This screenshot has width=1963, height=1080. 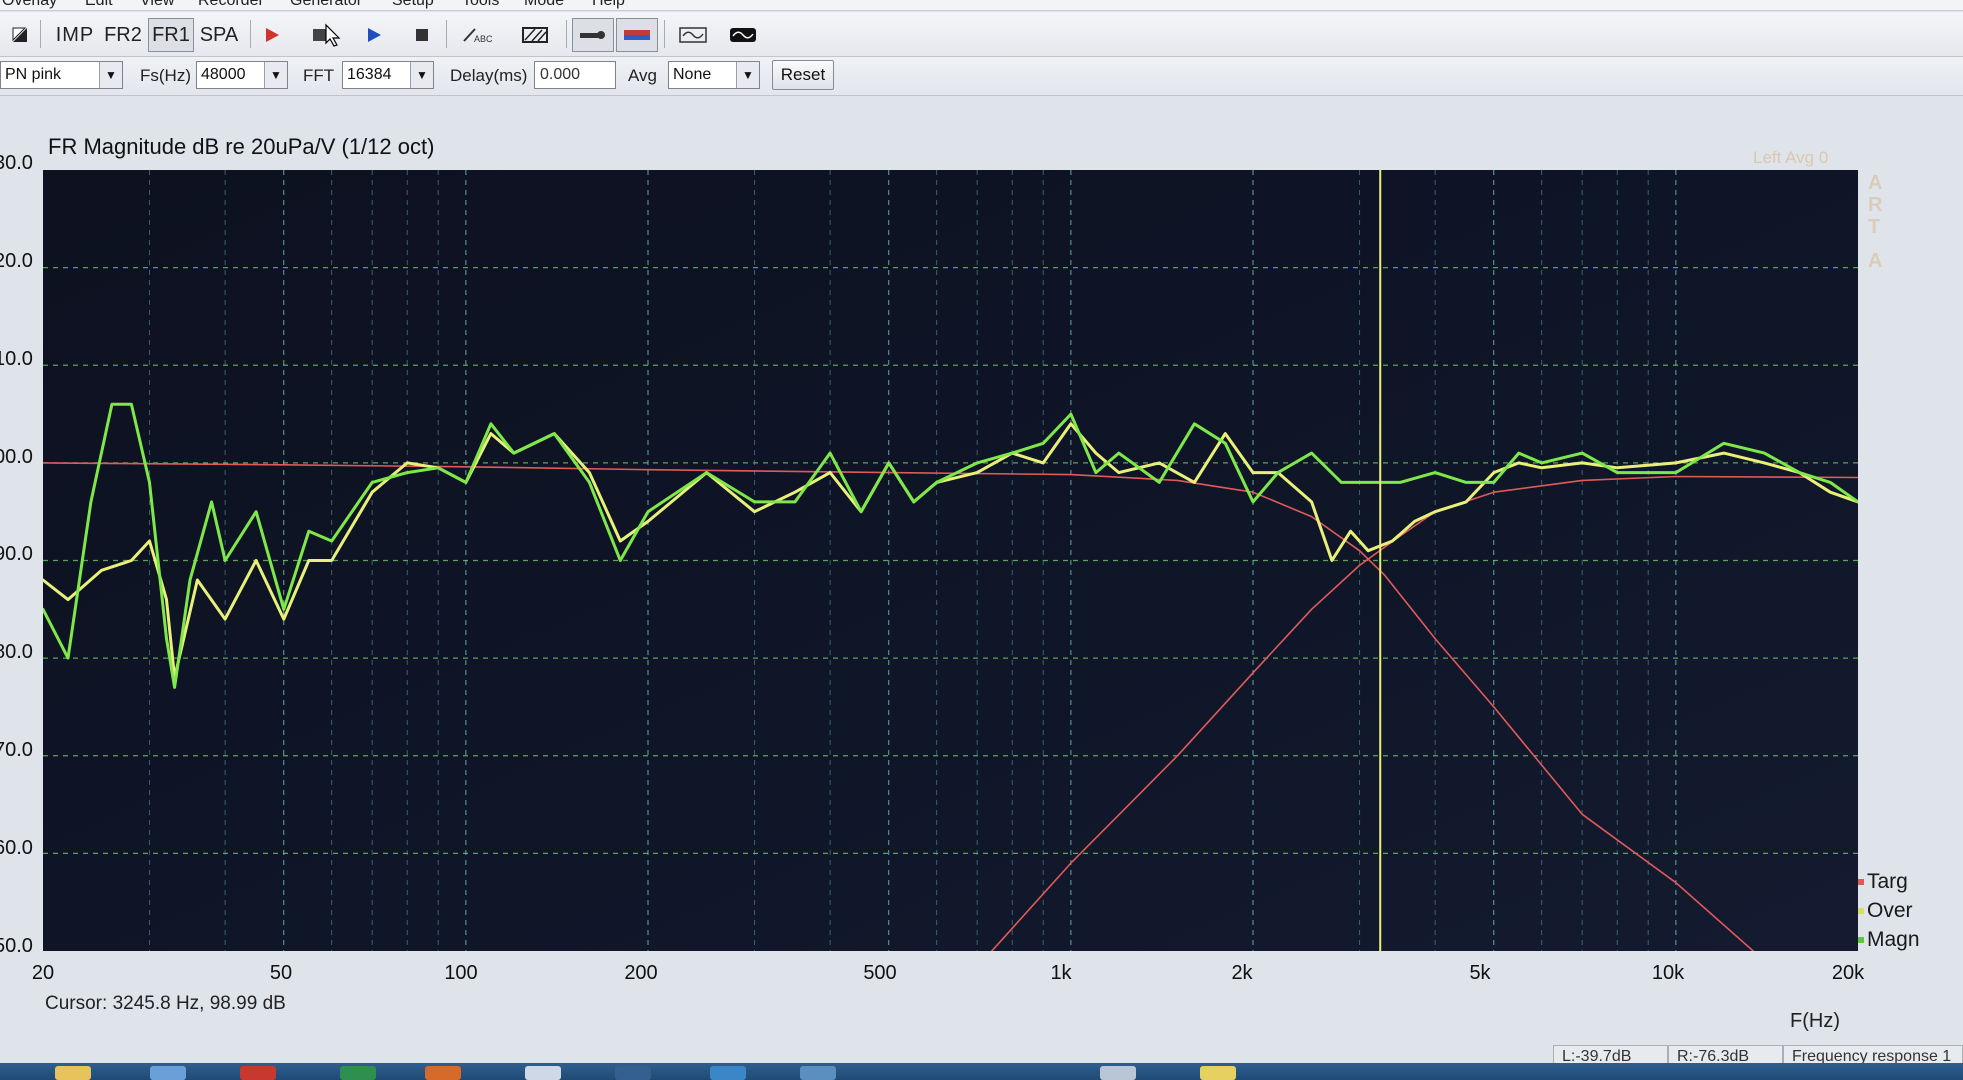 I want to click on watermark-letter: R, so click(x=1875, y=205).